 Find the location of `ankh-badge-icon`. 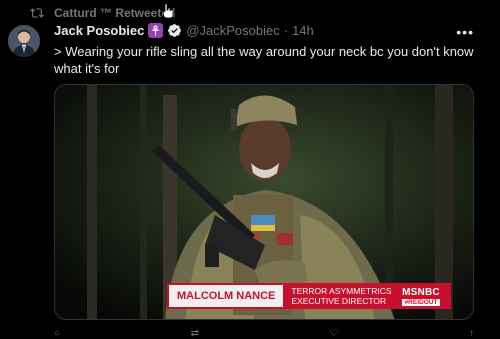

ankh-badge-icon is located at coordinates (156, 30).